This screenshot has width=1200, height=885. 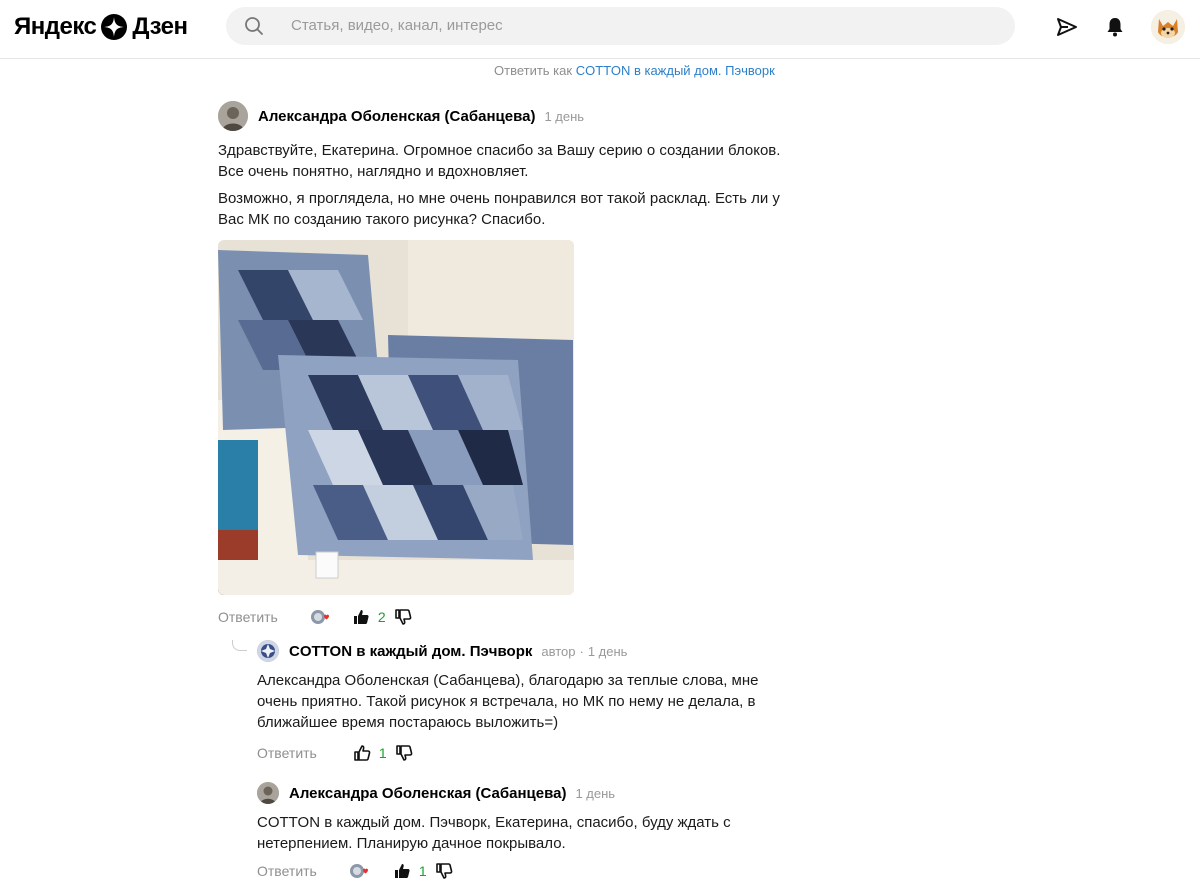 What do you see at coordinates (533, 70) in the screenshot?
I see `reply-as-prefix: Ответить как` at bounding box center [533, 70].